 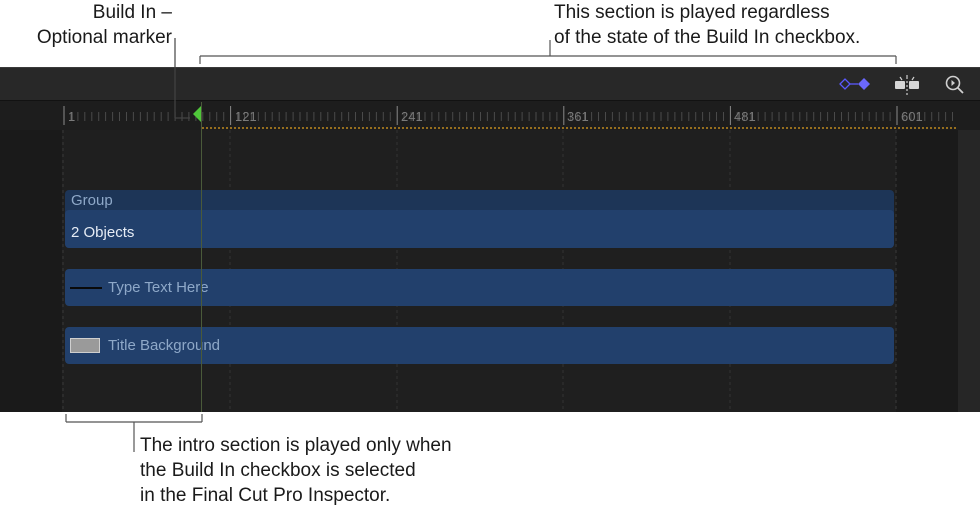 What do you see at coordinates (265, 495) in the screenshot?
I see `callout-line: in the Final Cut Pro Inspector.` at bounding box center [265, 495].